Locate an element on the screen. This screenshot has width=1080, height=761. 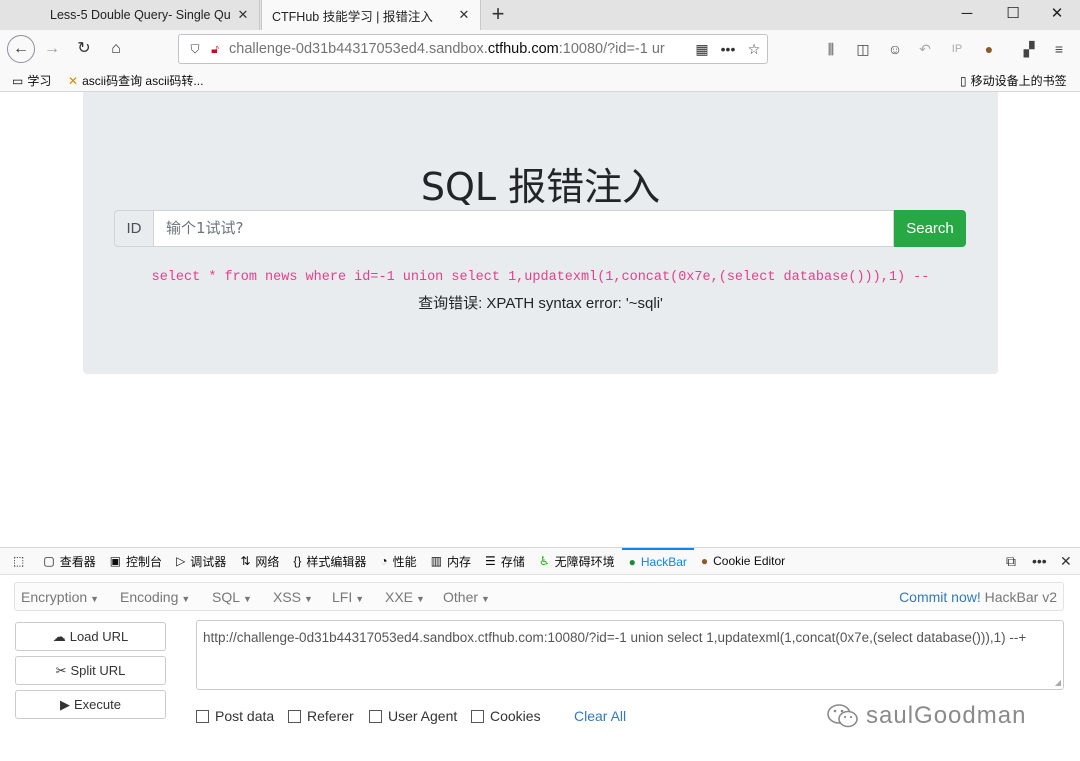
devtools-tab-console: ▣ 控制台 is located at coordinates (136, 561).